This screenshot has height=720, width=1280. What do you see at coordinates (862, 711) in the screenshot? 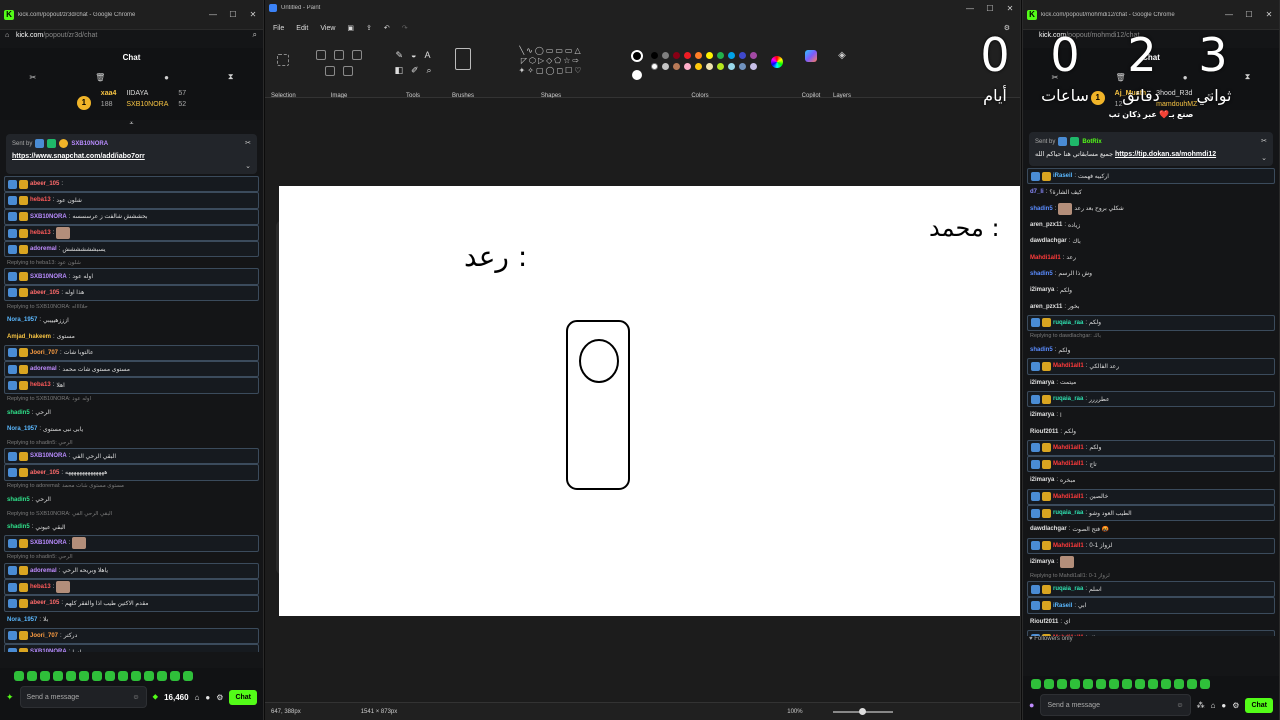
I see `zoom-slider` at bounding box center [862, 711].